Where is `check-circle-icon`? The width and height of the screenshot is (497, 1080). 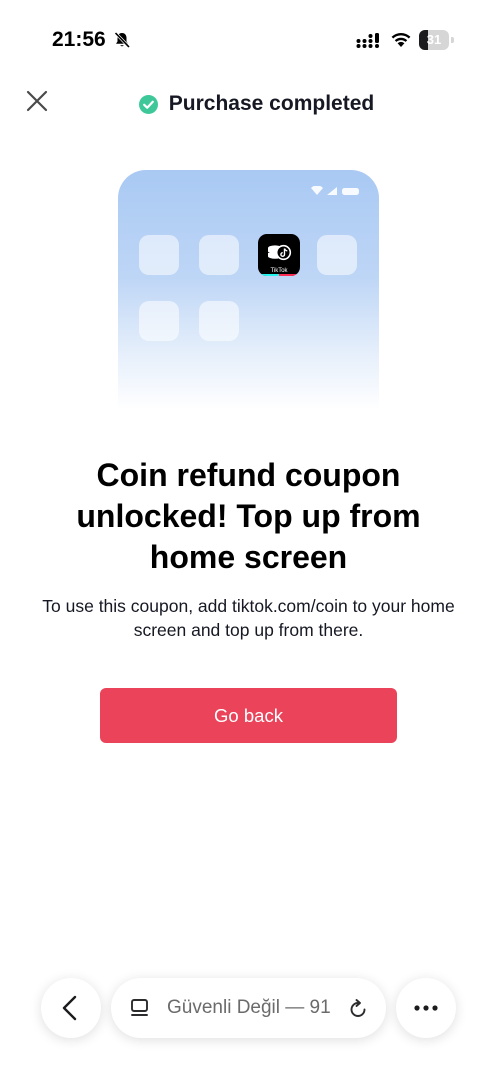
check-circle-icon is located at coordinates (148, 104).